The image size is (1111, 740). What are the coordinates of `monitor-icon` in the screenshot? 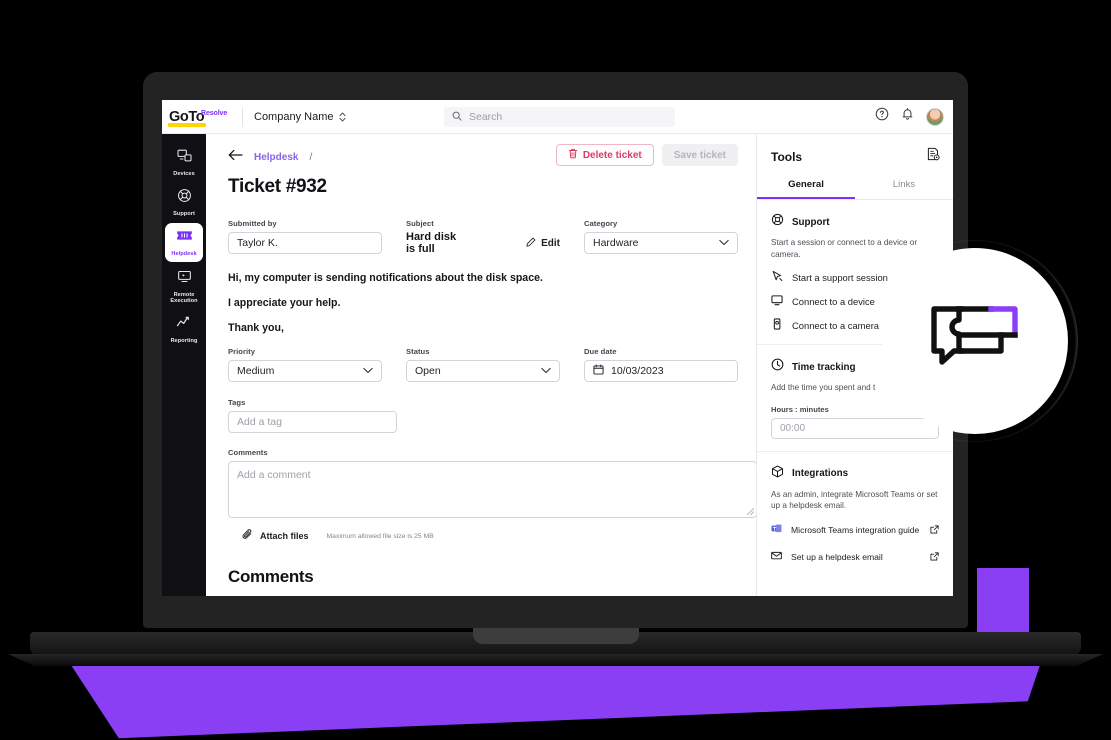 It's located at (777, 301).